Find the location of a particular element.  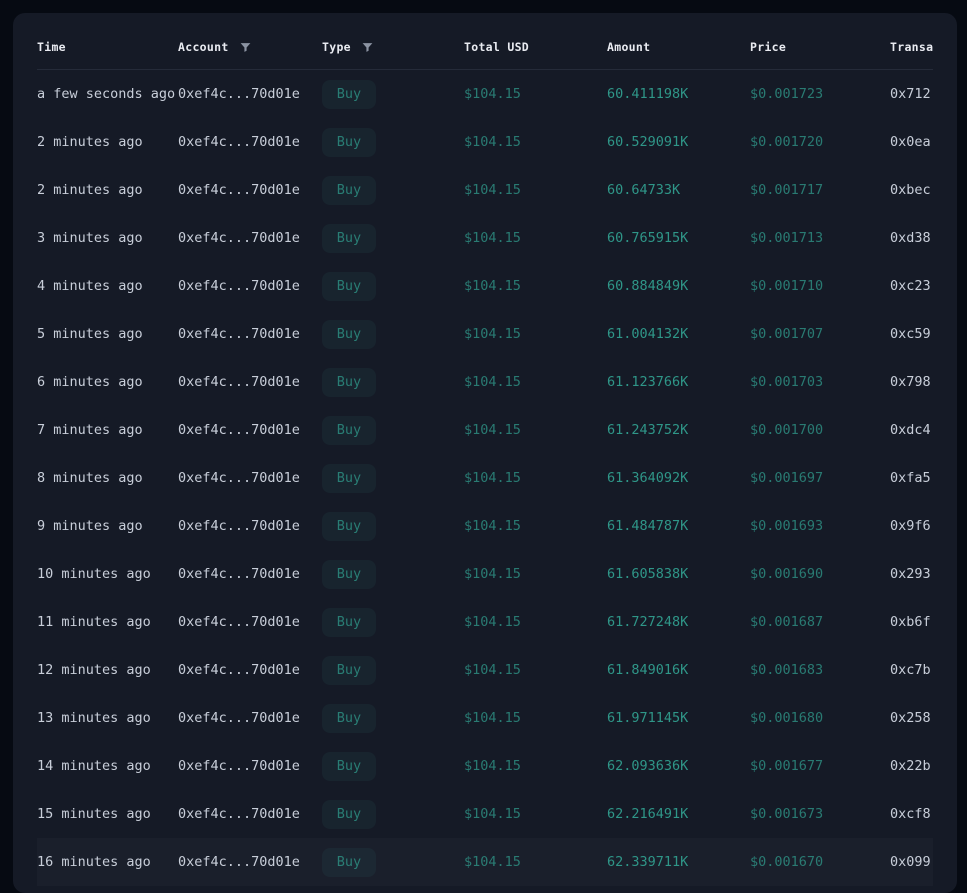

column-header-amount: Amount is located at coordinates (678, 47).